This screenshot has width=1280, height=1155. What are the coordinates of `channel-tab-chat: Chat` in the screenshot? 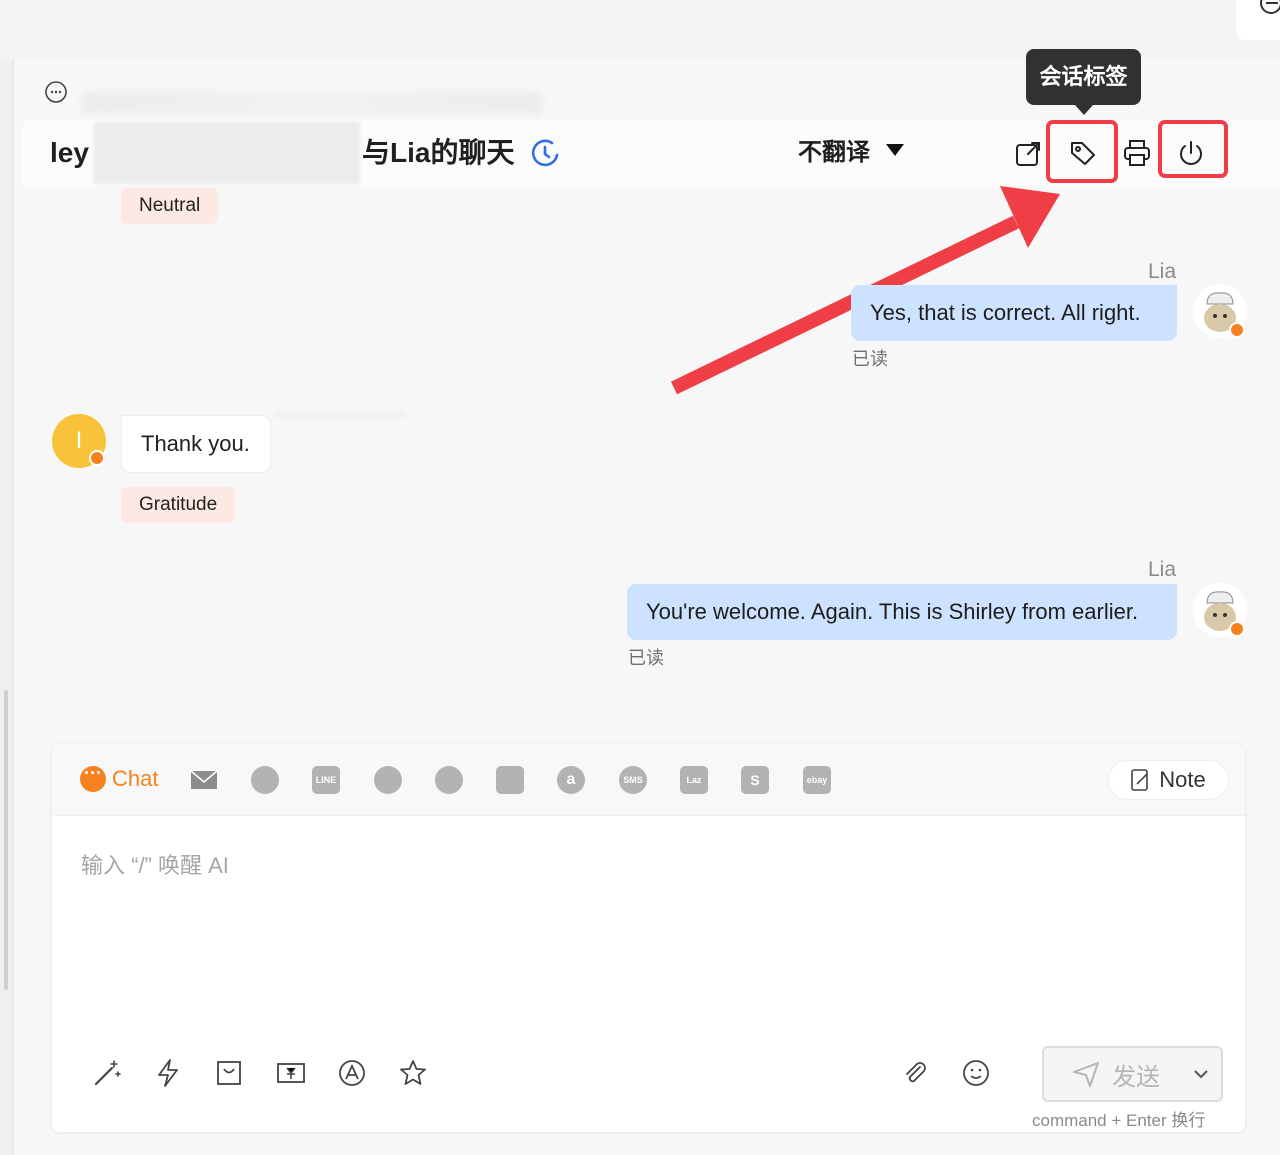 It's located at (119, 777).